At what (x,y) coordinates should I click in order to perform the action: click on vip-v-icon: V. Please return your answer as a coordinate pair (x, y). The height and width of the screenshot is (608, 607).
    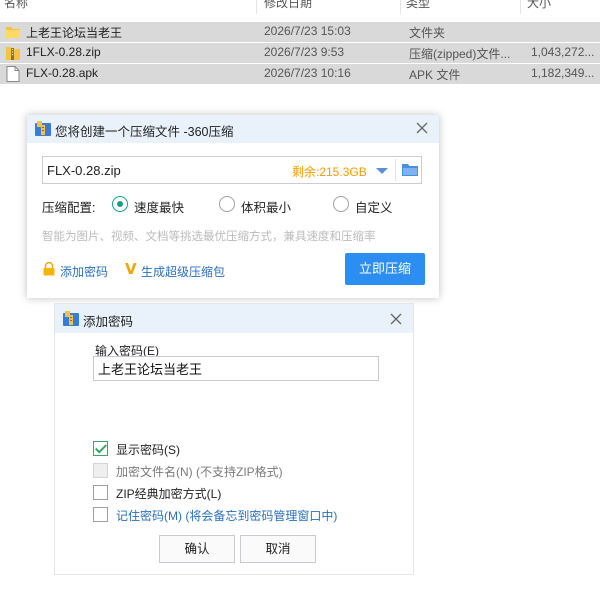
    Looking at the image, I should click on (131, 269).